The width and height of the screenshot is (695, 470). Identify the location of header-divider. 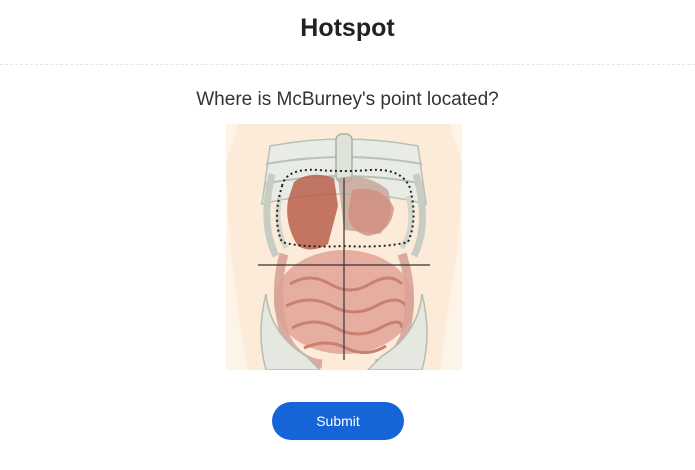
(347, 64).